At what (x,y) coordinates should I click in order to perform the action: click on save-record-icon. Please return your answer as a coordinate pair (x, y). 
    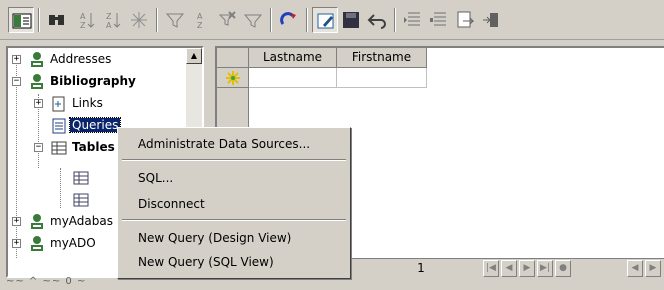
    Looking at the image, I should click on (351, 20).